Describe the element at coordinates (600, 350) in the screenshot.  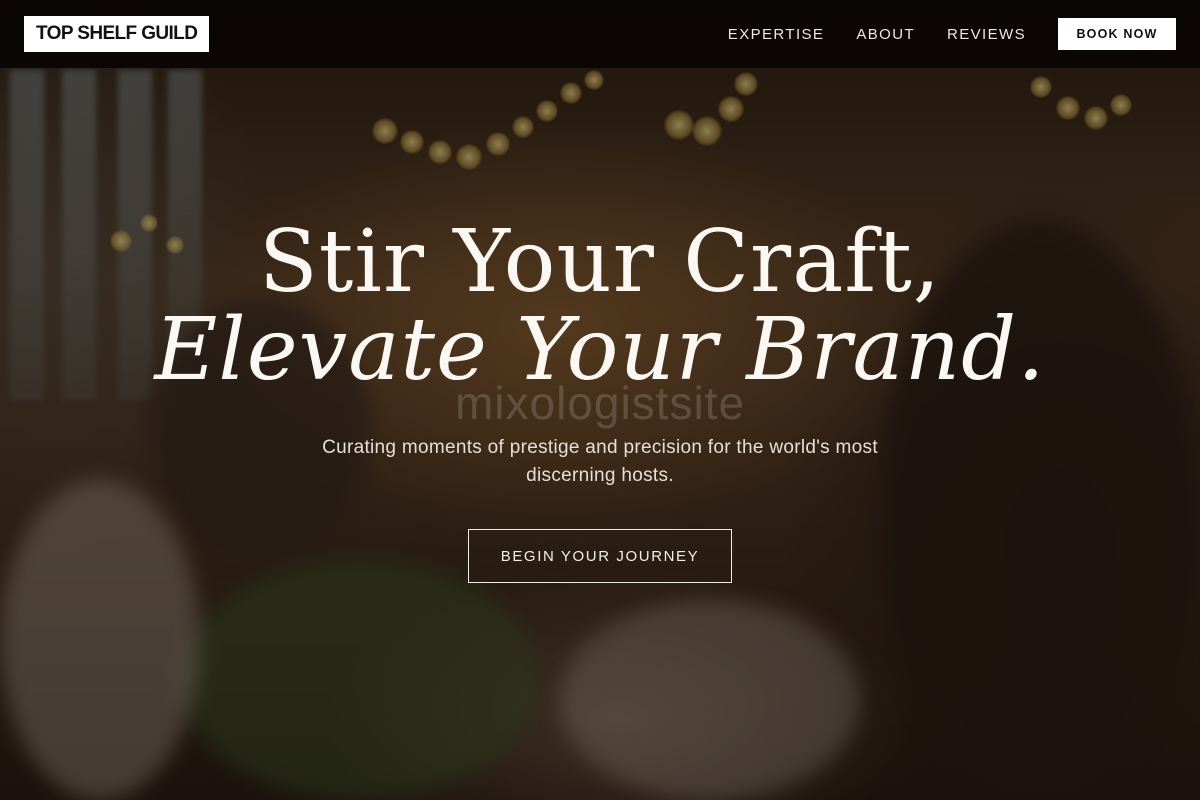
I see `headline-line-2: Elevate Your Brand.` at that location.